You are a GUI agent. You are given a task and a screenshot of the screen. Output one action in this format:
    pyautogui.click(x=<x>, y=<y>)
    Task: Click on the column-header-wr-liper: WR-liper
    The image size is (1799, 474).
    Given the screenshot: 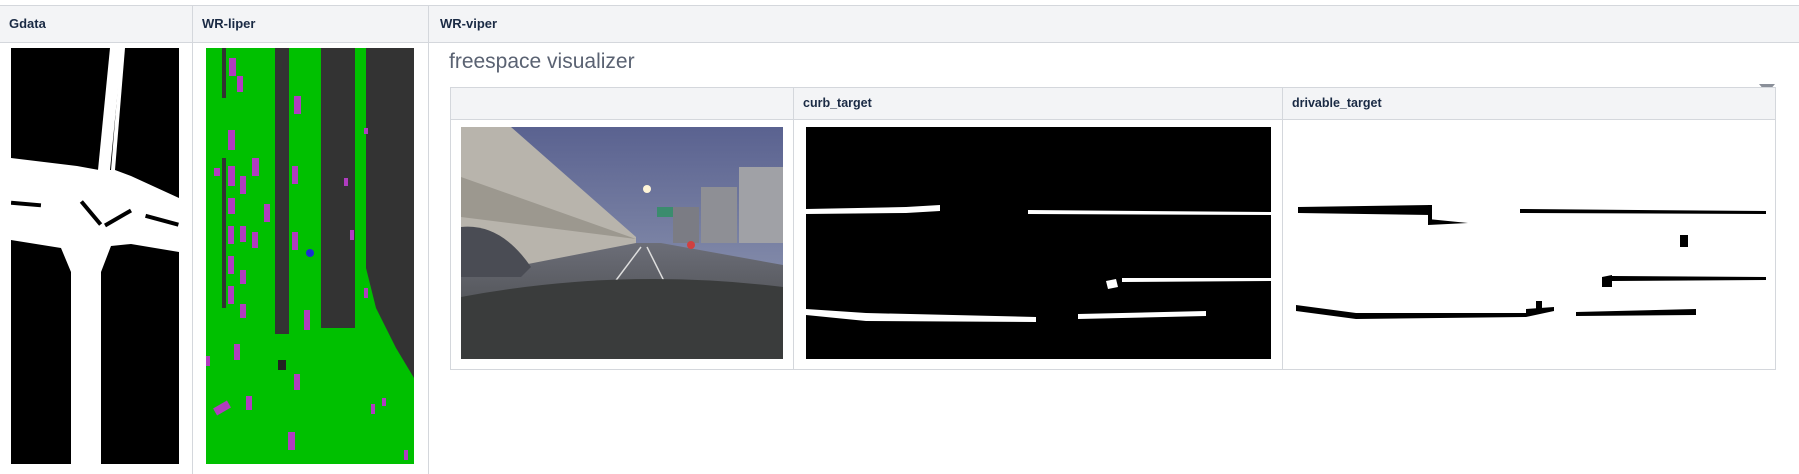 What is the action you would take?
    pyautogui.click(x=310, y=24)
    